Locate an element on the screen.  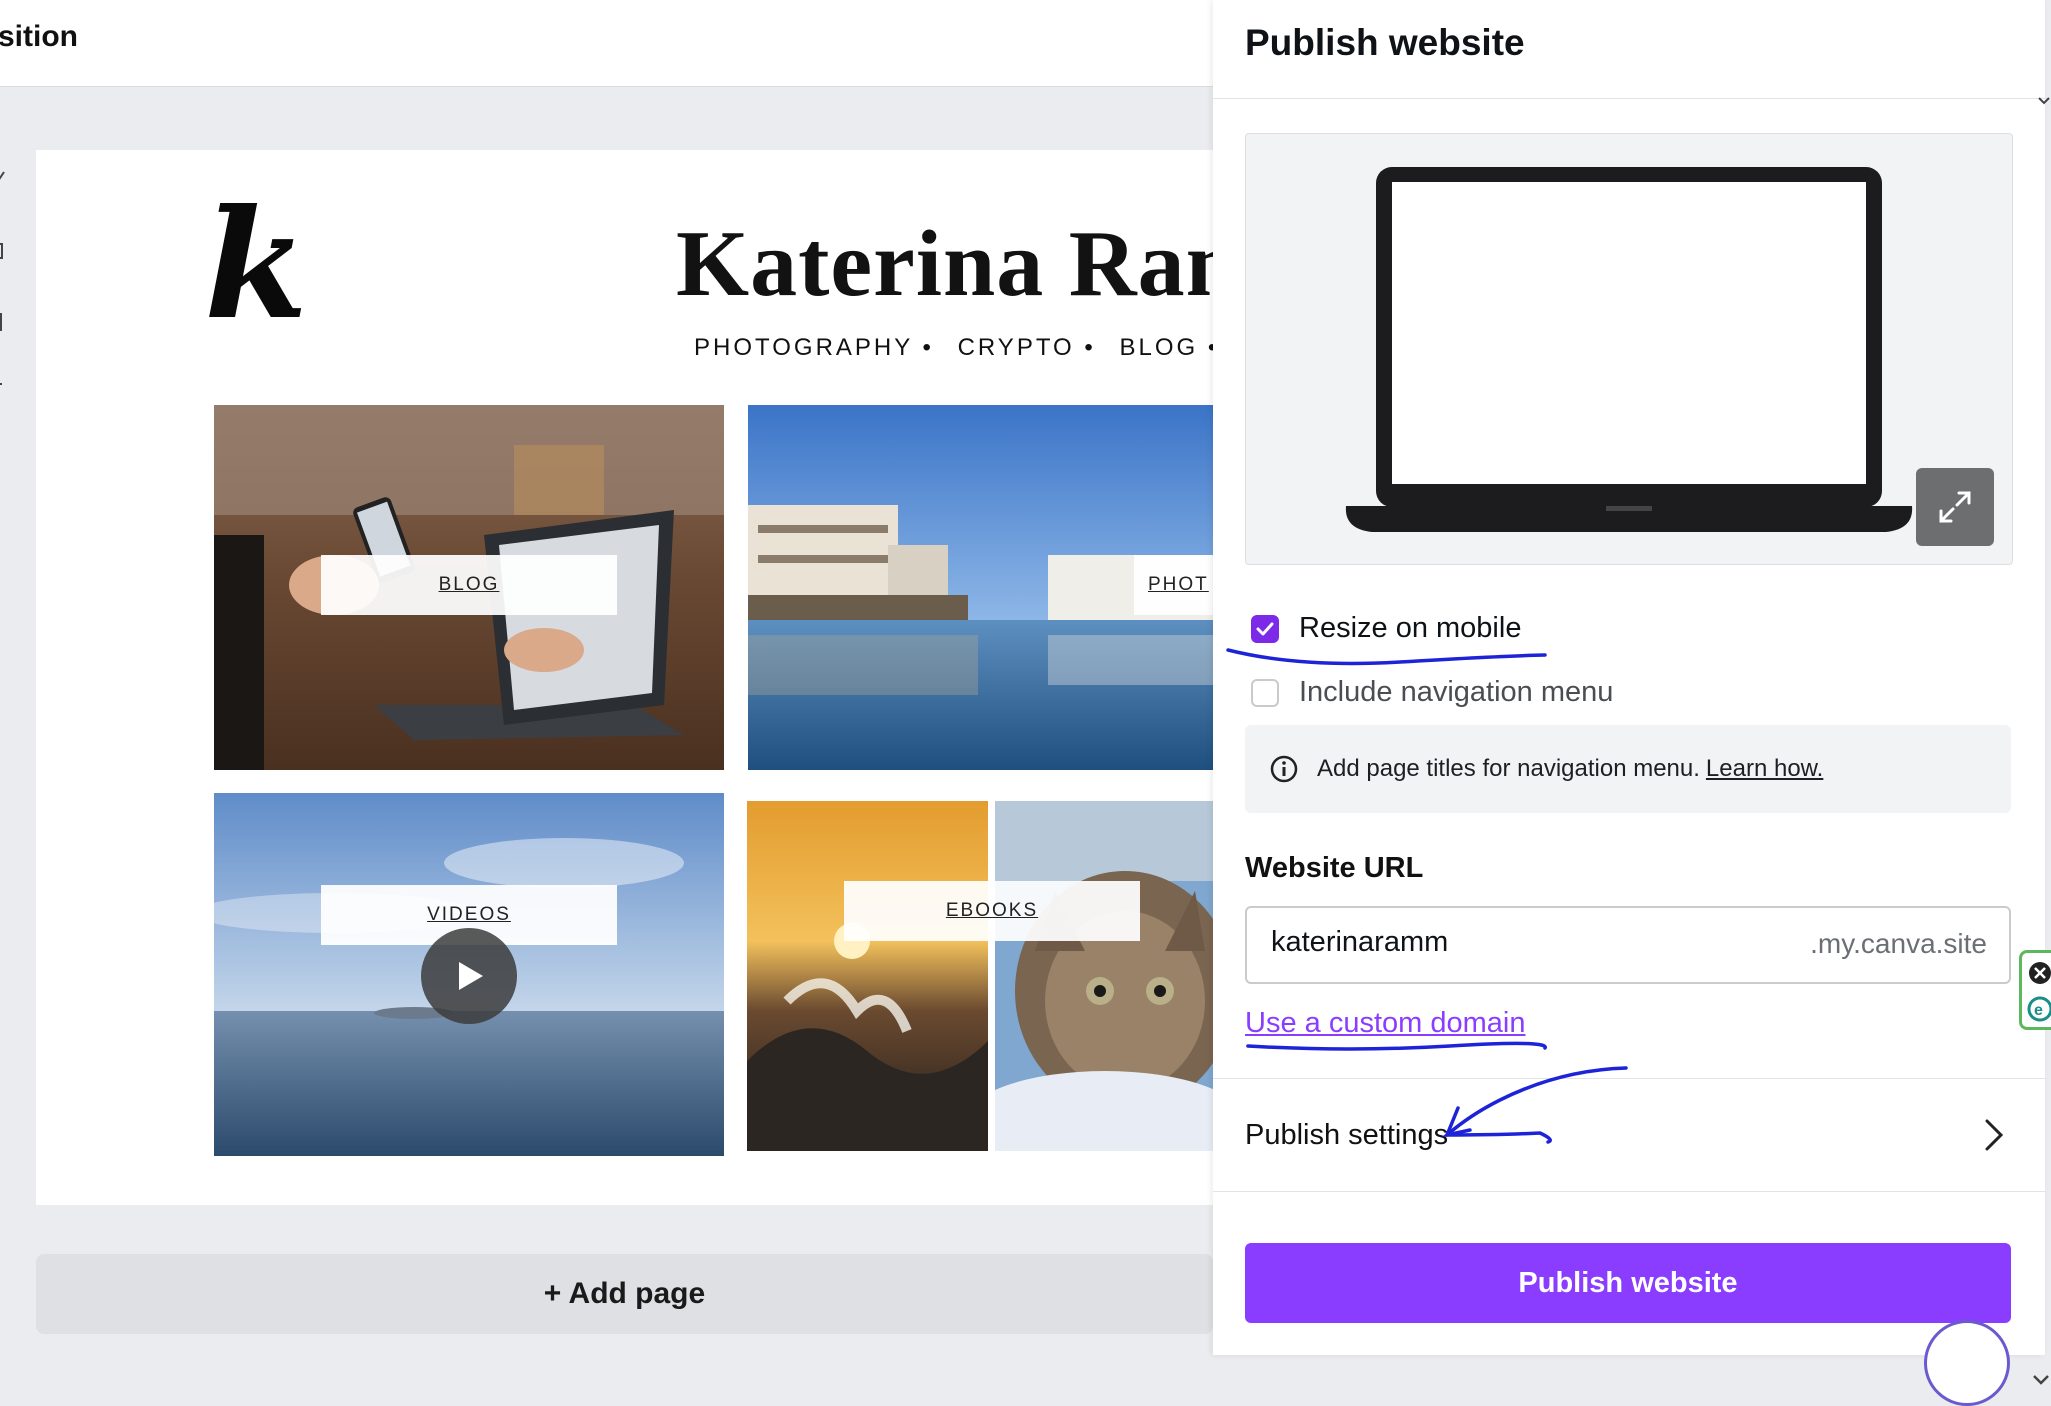
resize-on-mobile-label: Resize on mobile is located at coordinates (1410, 628).